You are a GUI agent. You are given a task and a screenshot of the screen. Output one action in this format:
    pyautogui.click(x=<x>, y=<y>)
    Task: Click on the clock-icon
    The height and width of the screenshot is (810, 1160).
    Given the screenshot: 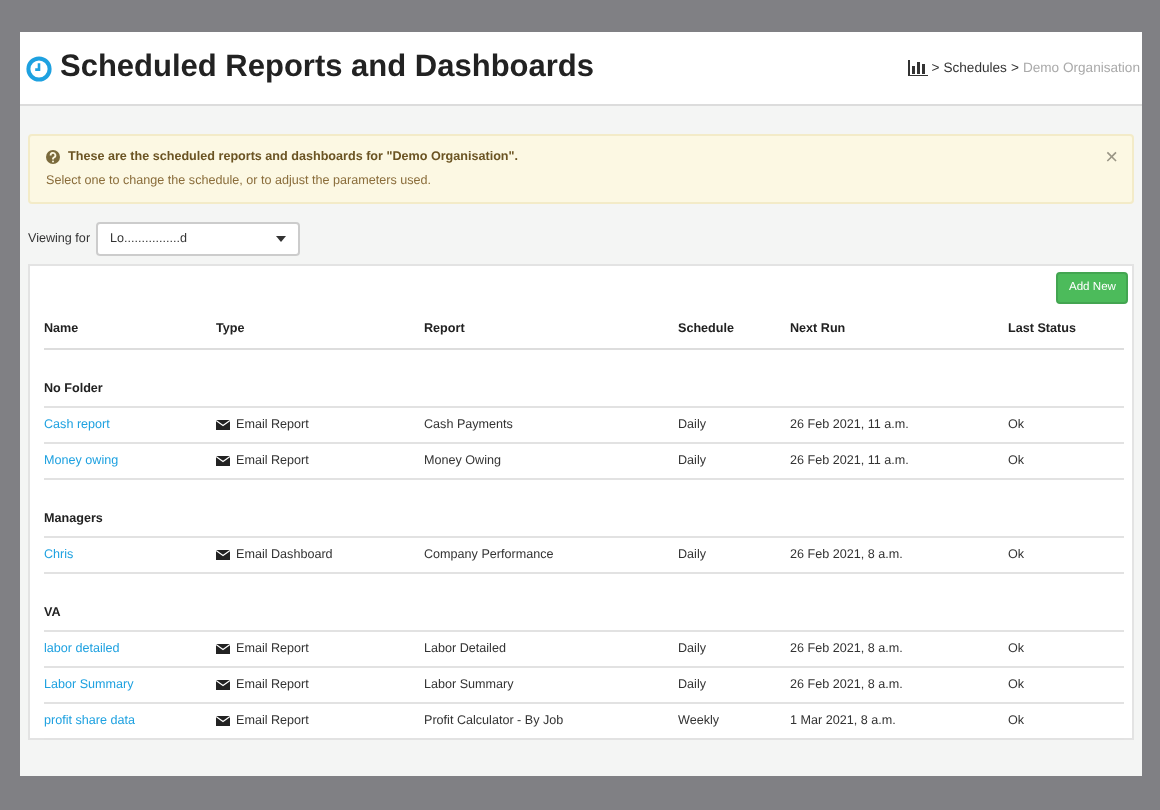 What is the action you would take?
    pyautogui.click(x=39, y=68)
    